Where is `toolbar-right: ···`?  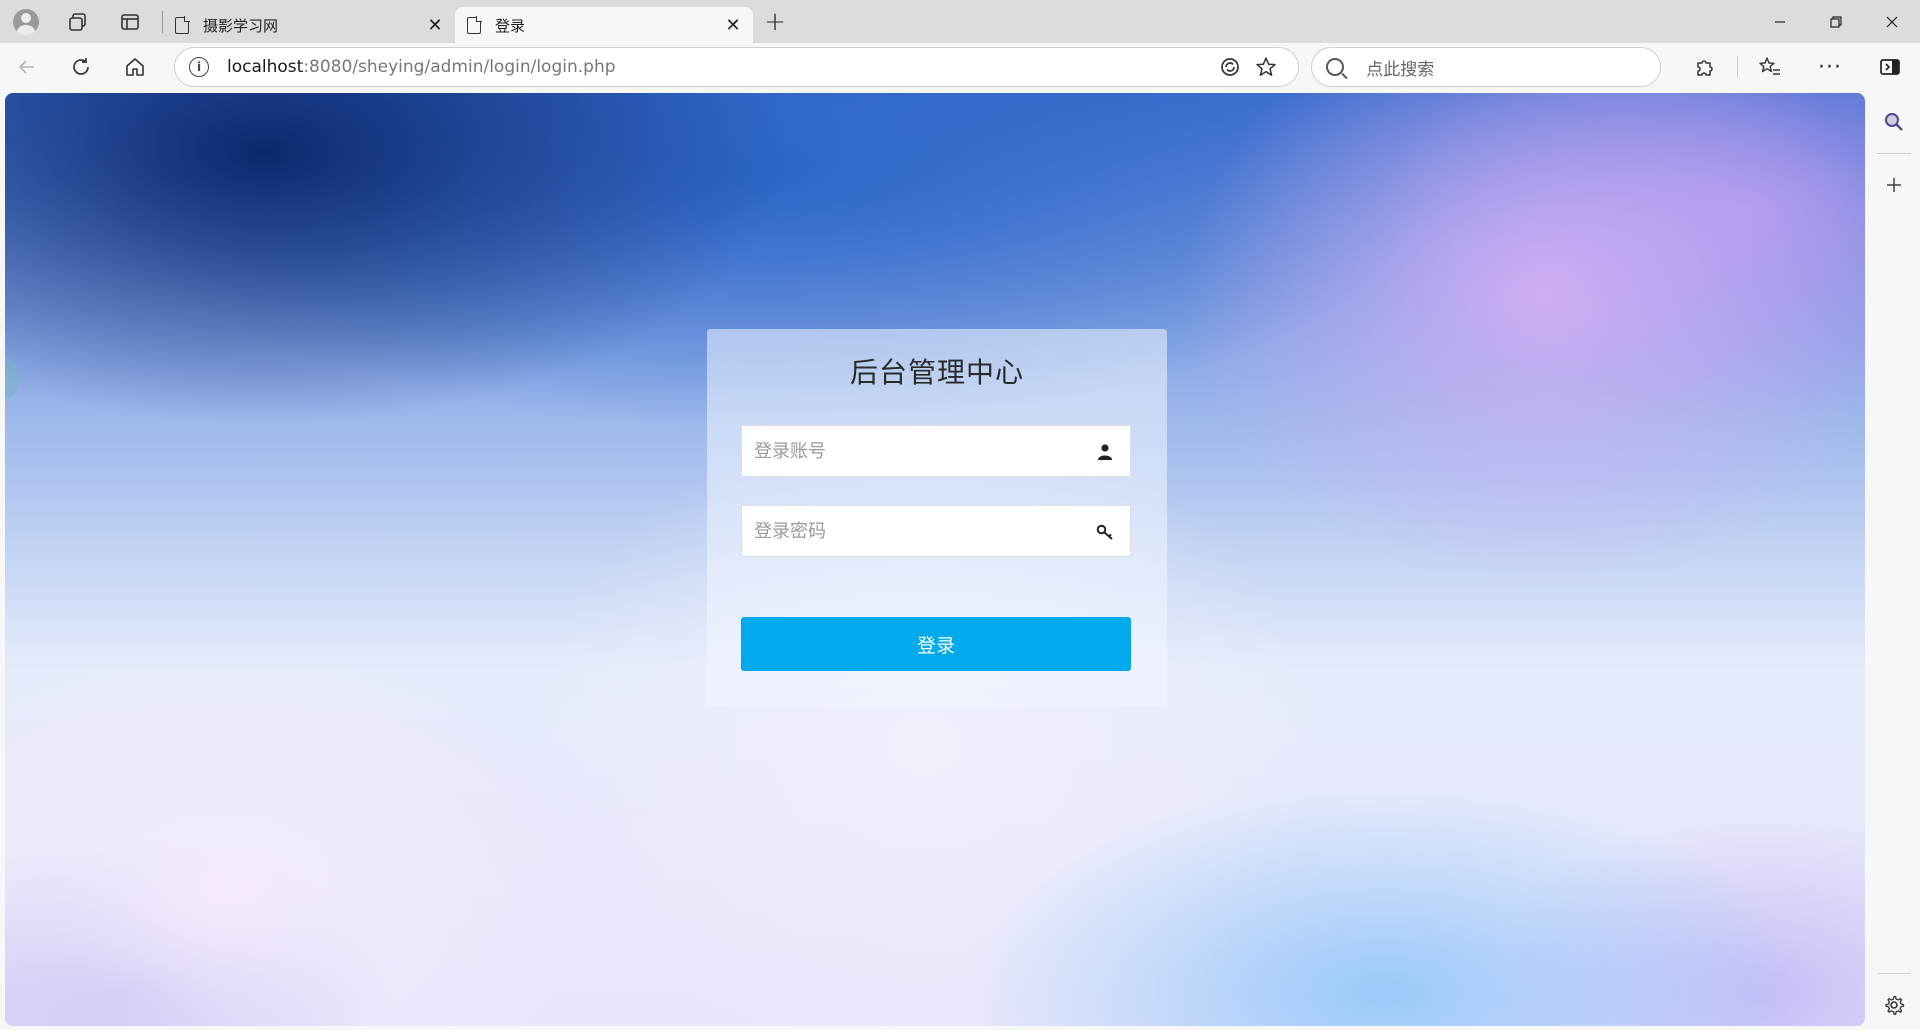
toolbar-right: ··· is located at coordinates (1797, 67).